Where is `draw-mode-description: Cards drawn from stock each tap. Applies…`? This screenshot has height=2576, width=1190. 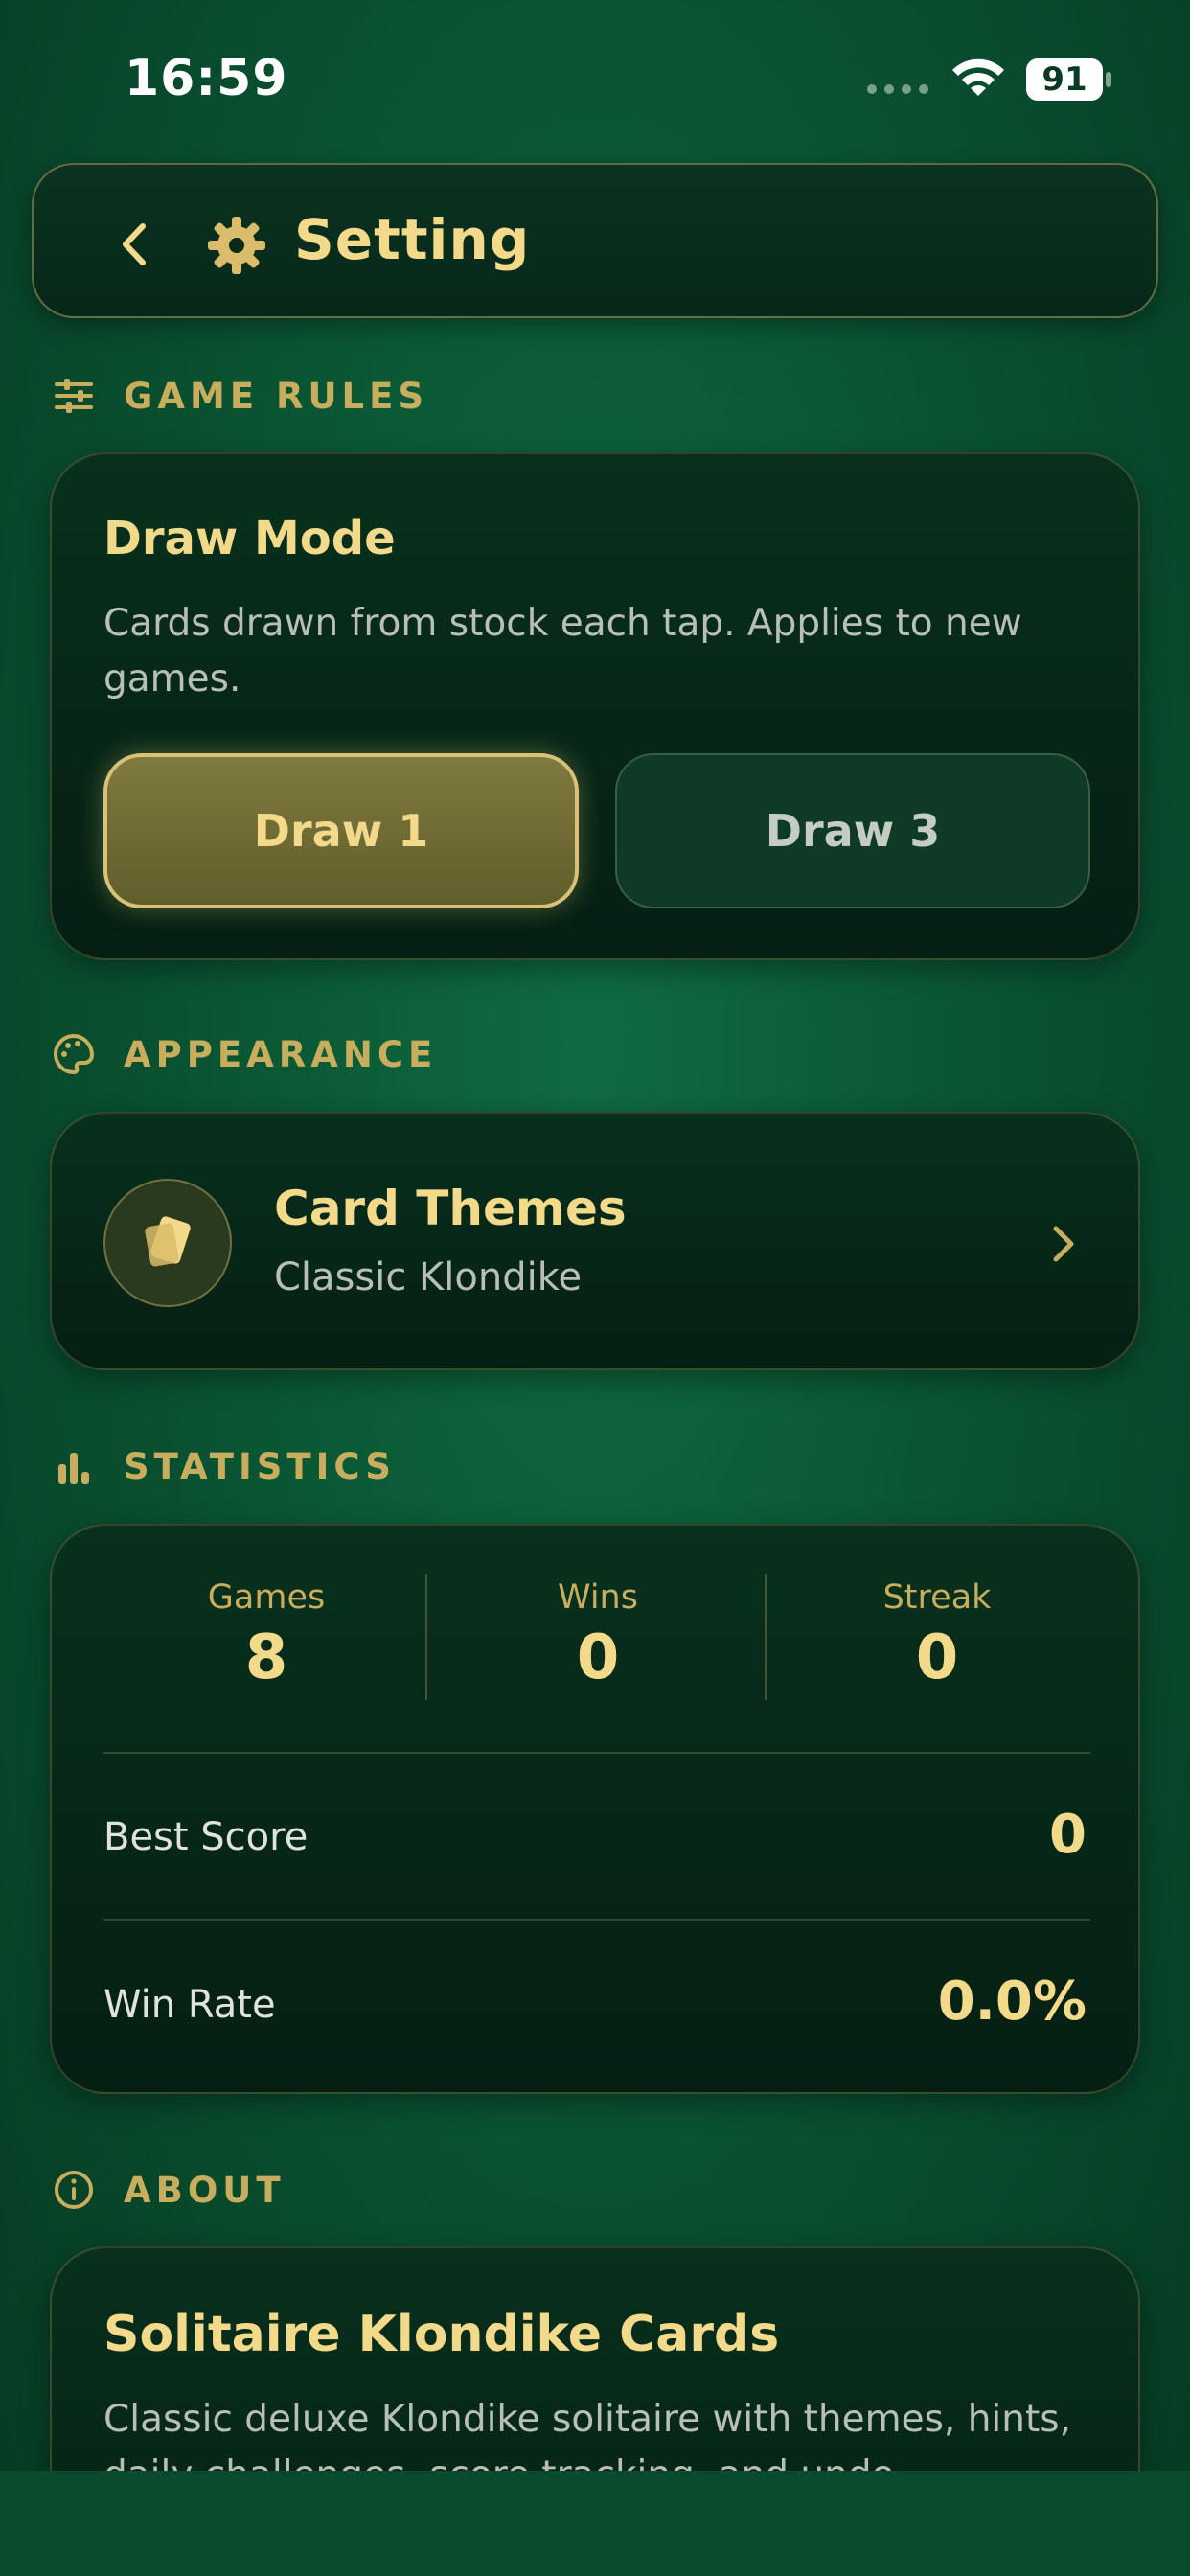
draw-mode-description: Cards drawn from stock each tap. Applies… is located at coordinates (562, 651).